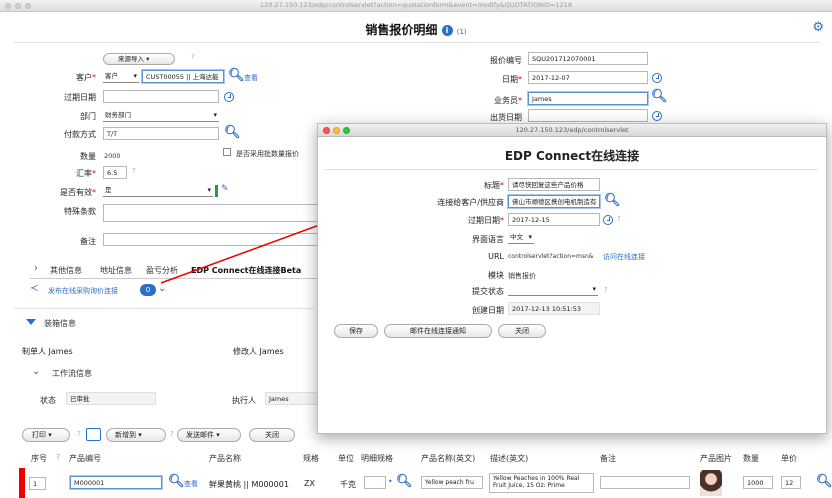  I want to click on popup-submit-select: ▾, so click(553, 290).